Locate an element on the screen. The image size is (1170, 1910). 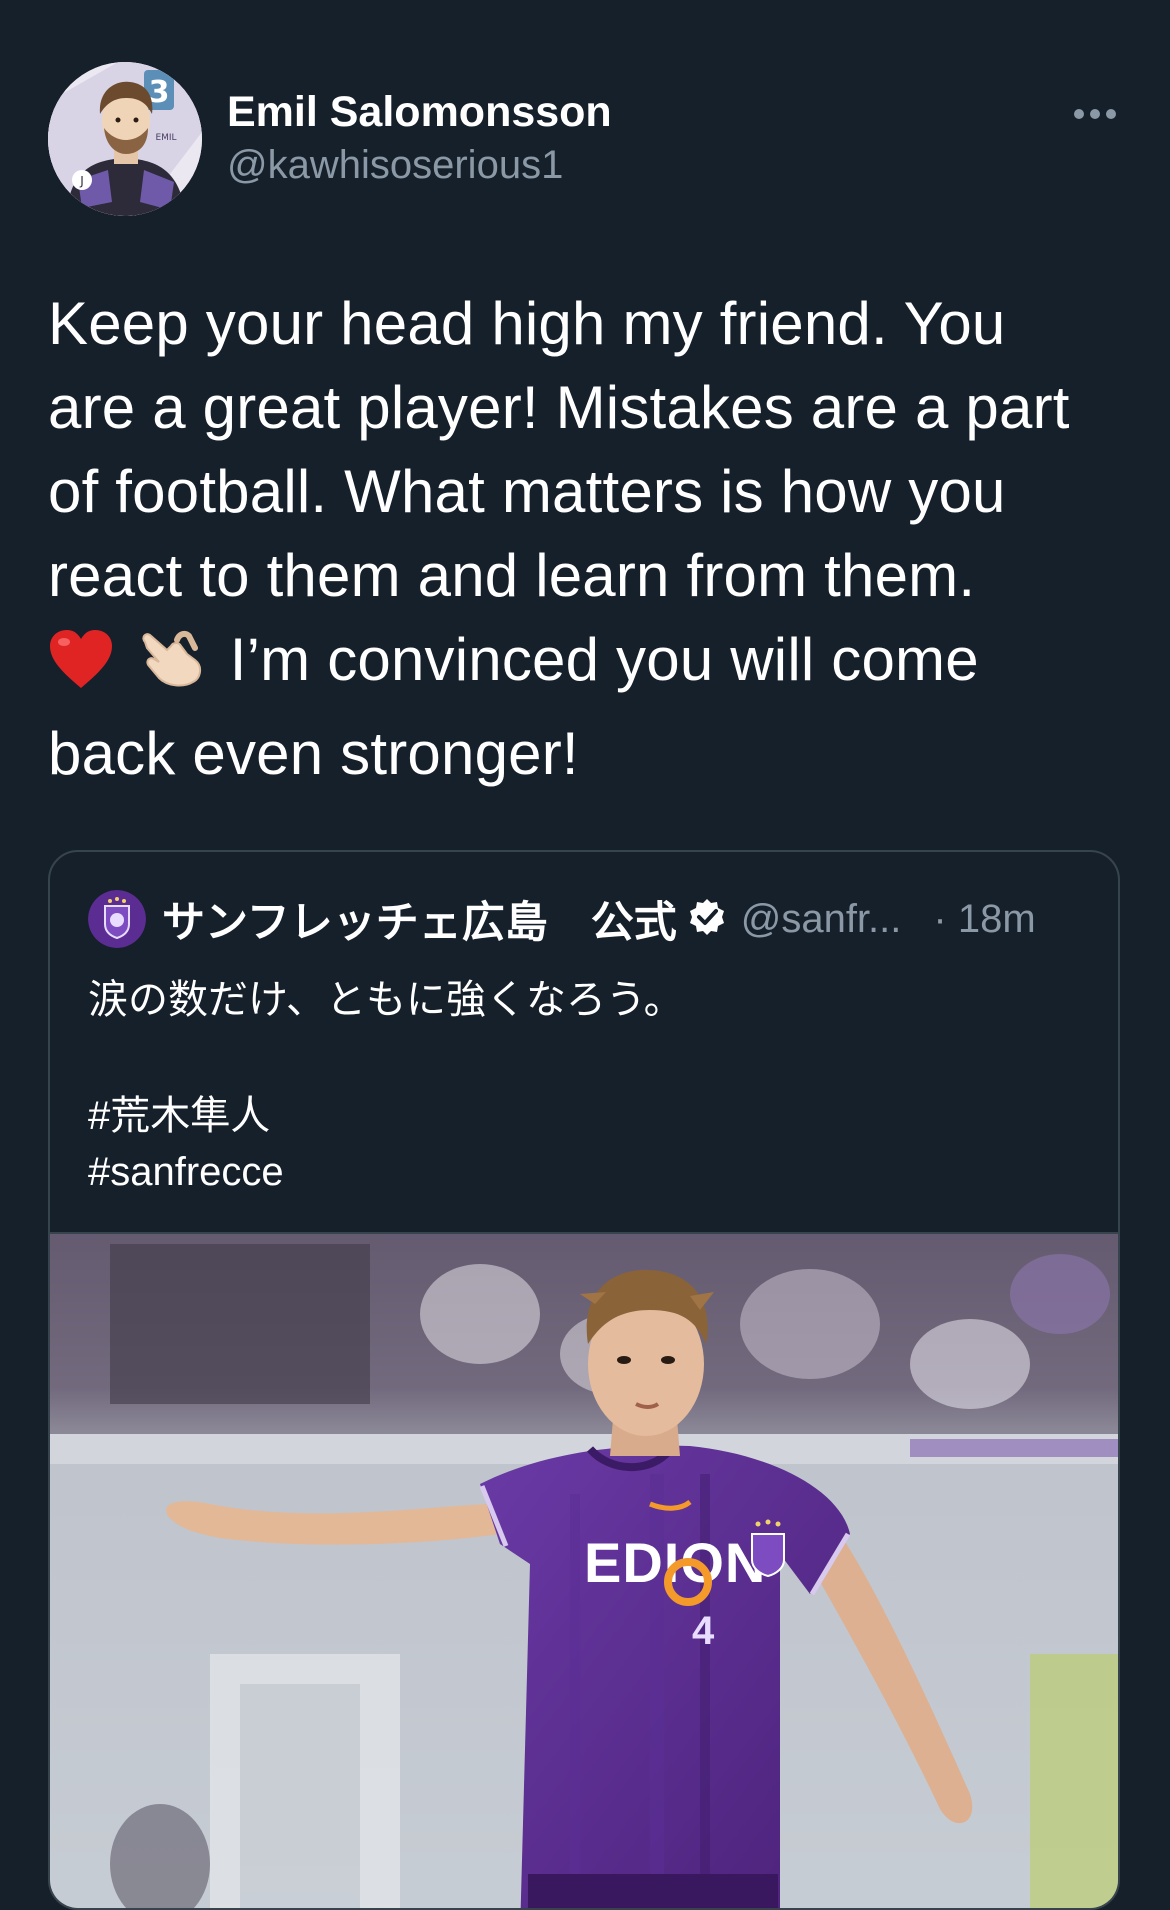
author-info: Emil Salomonsson @kawhisoserious1 is located at coordinates (419, 138).